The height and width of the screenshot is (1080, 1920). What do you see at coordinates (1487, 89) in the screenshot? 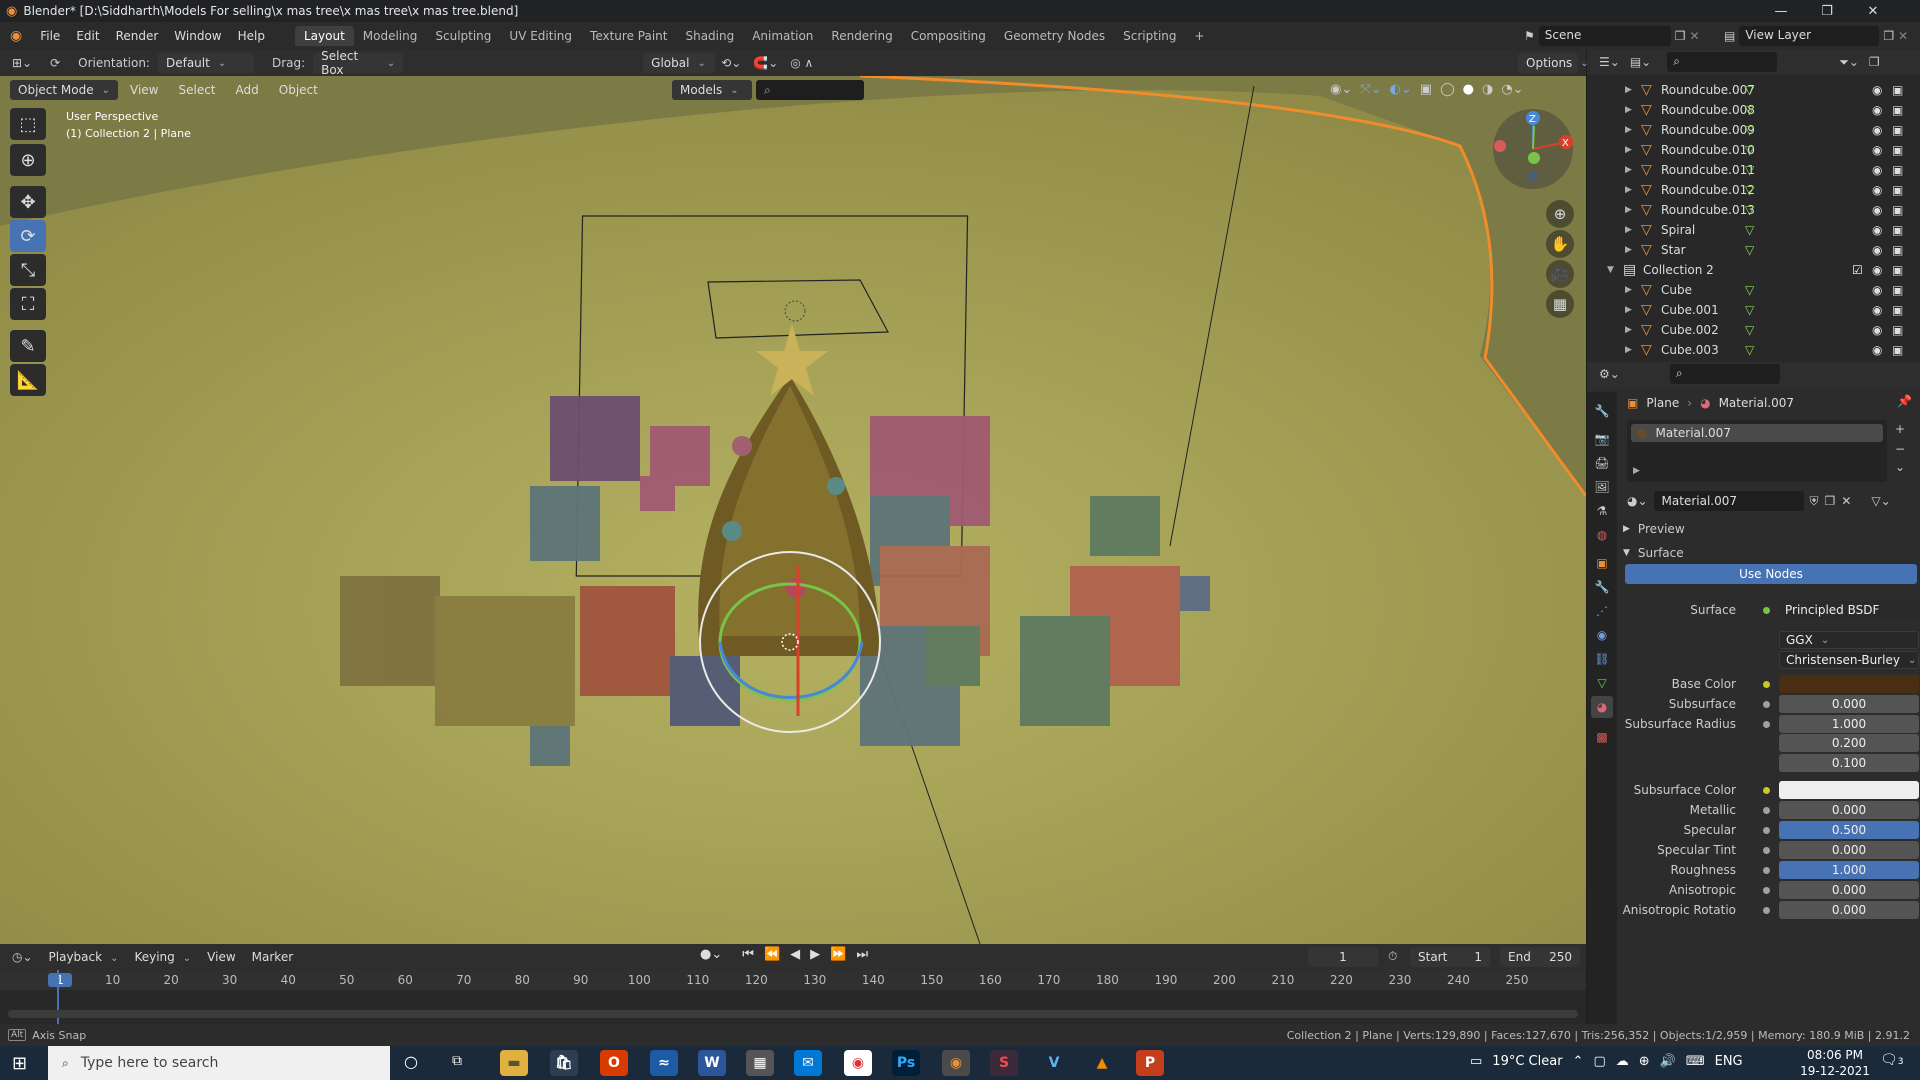
I see `shading-material-icon: ◑` at bounding box center [1487, 89].